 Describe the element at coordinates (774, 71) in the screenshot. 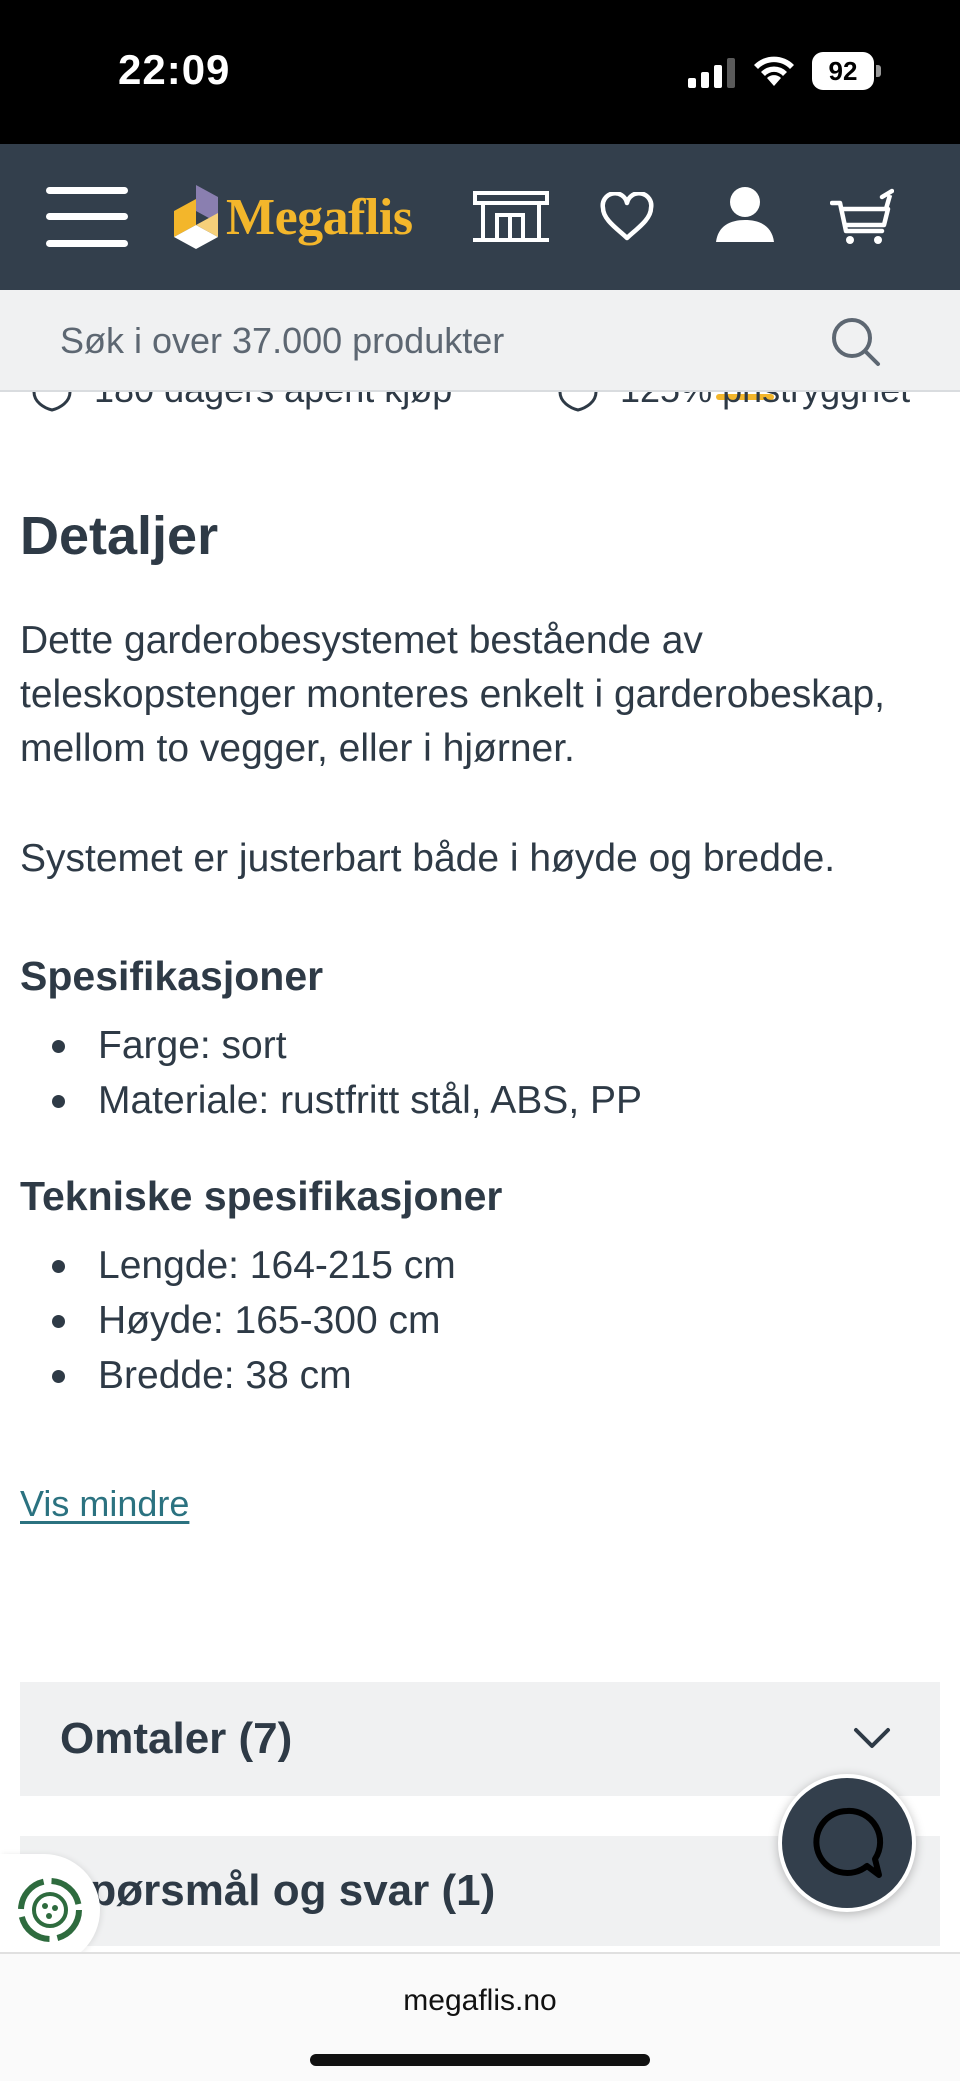

I see `wifi-icon` at that location.